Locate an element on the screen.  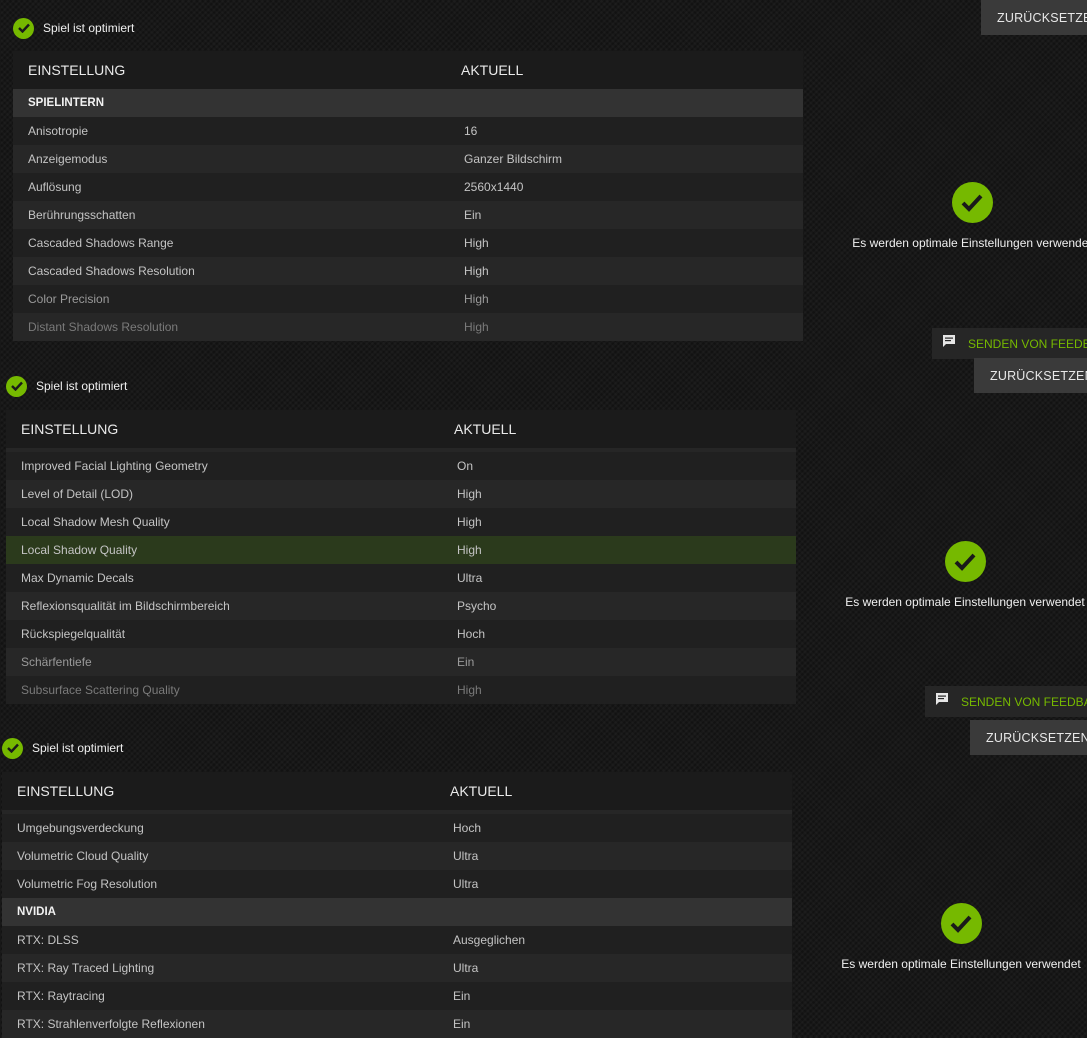
setting-name: Local Shadow Quality is located at coordinates (79, 550).